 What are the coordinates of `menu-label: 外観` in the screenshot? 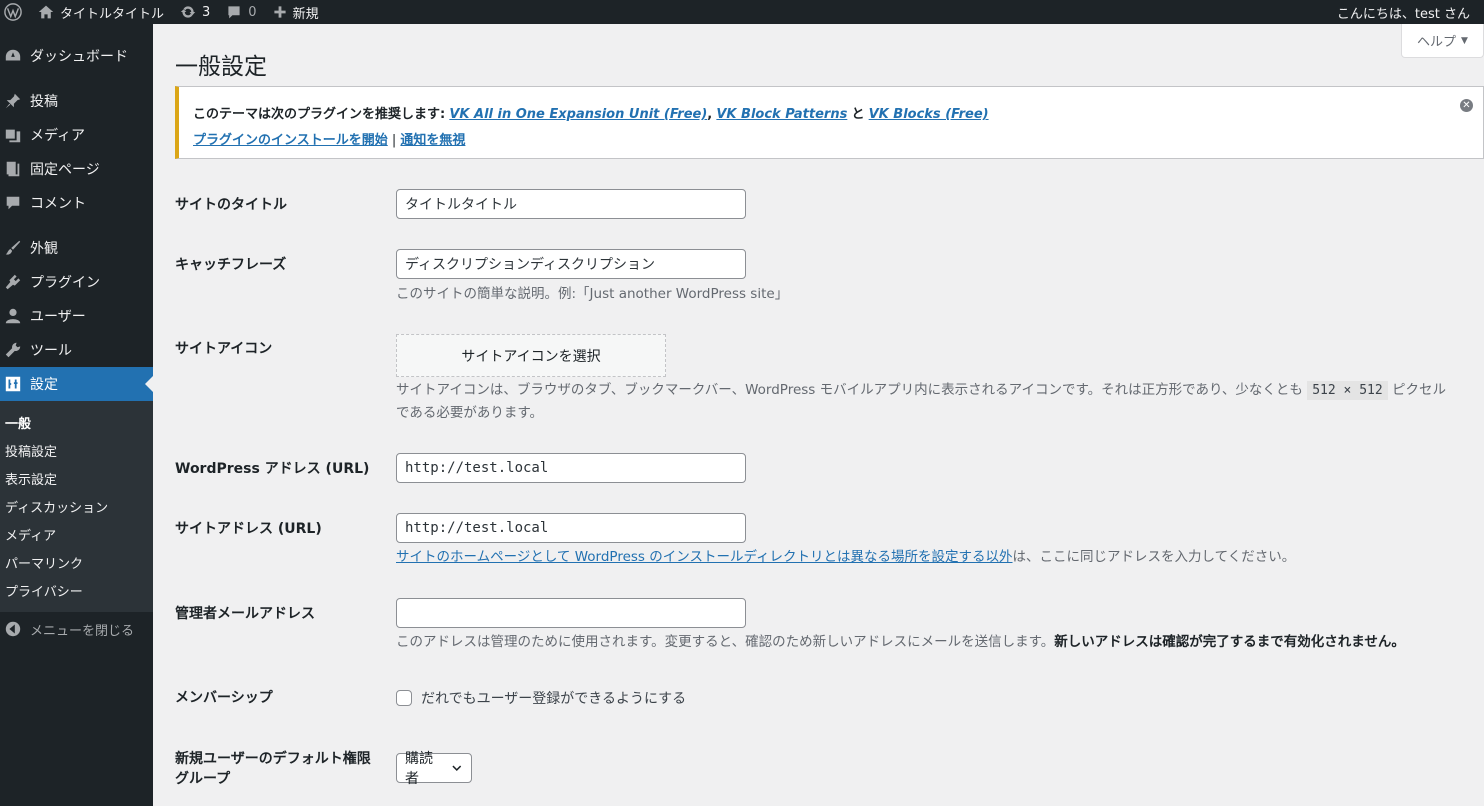 It's located at (44, 249).